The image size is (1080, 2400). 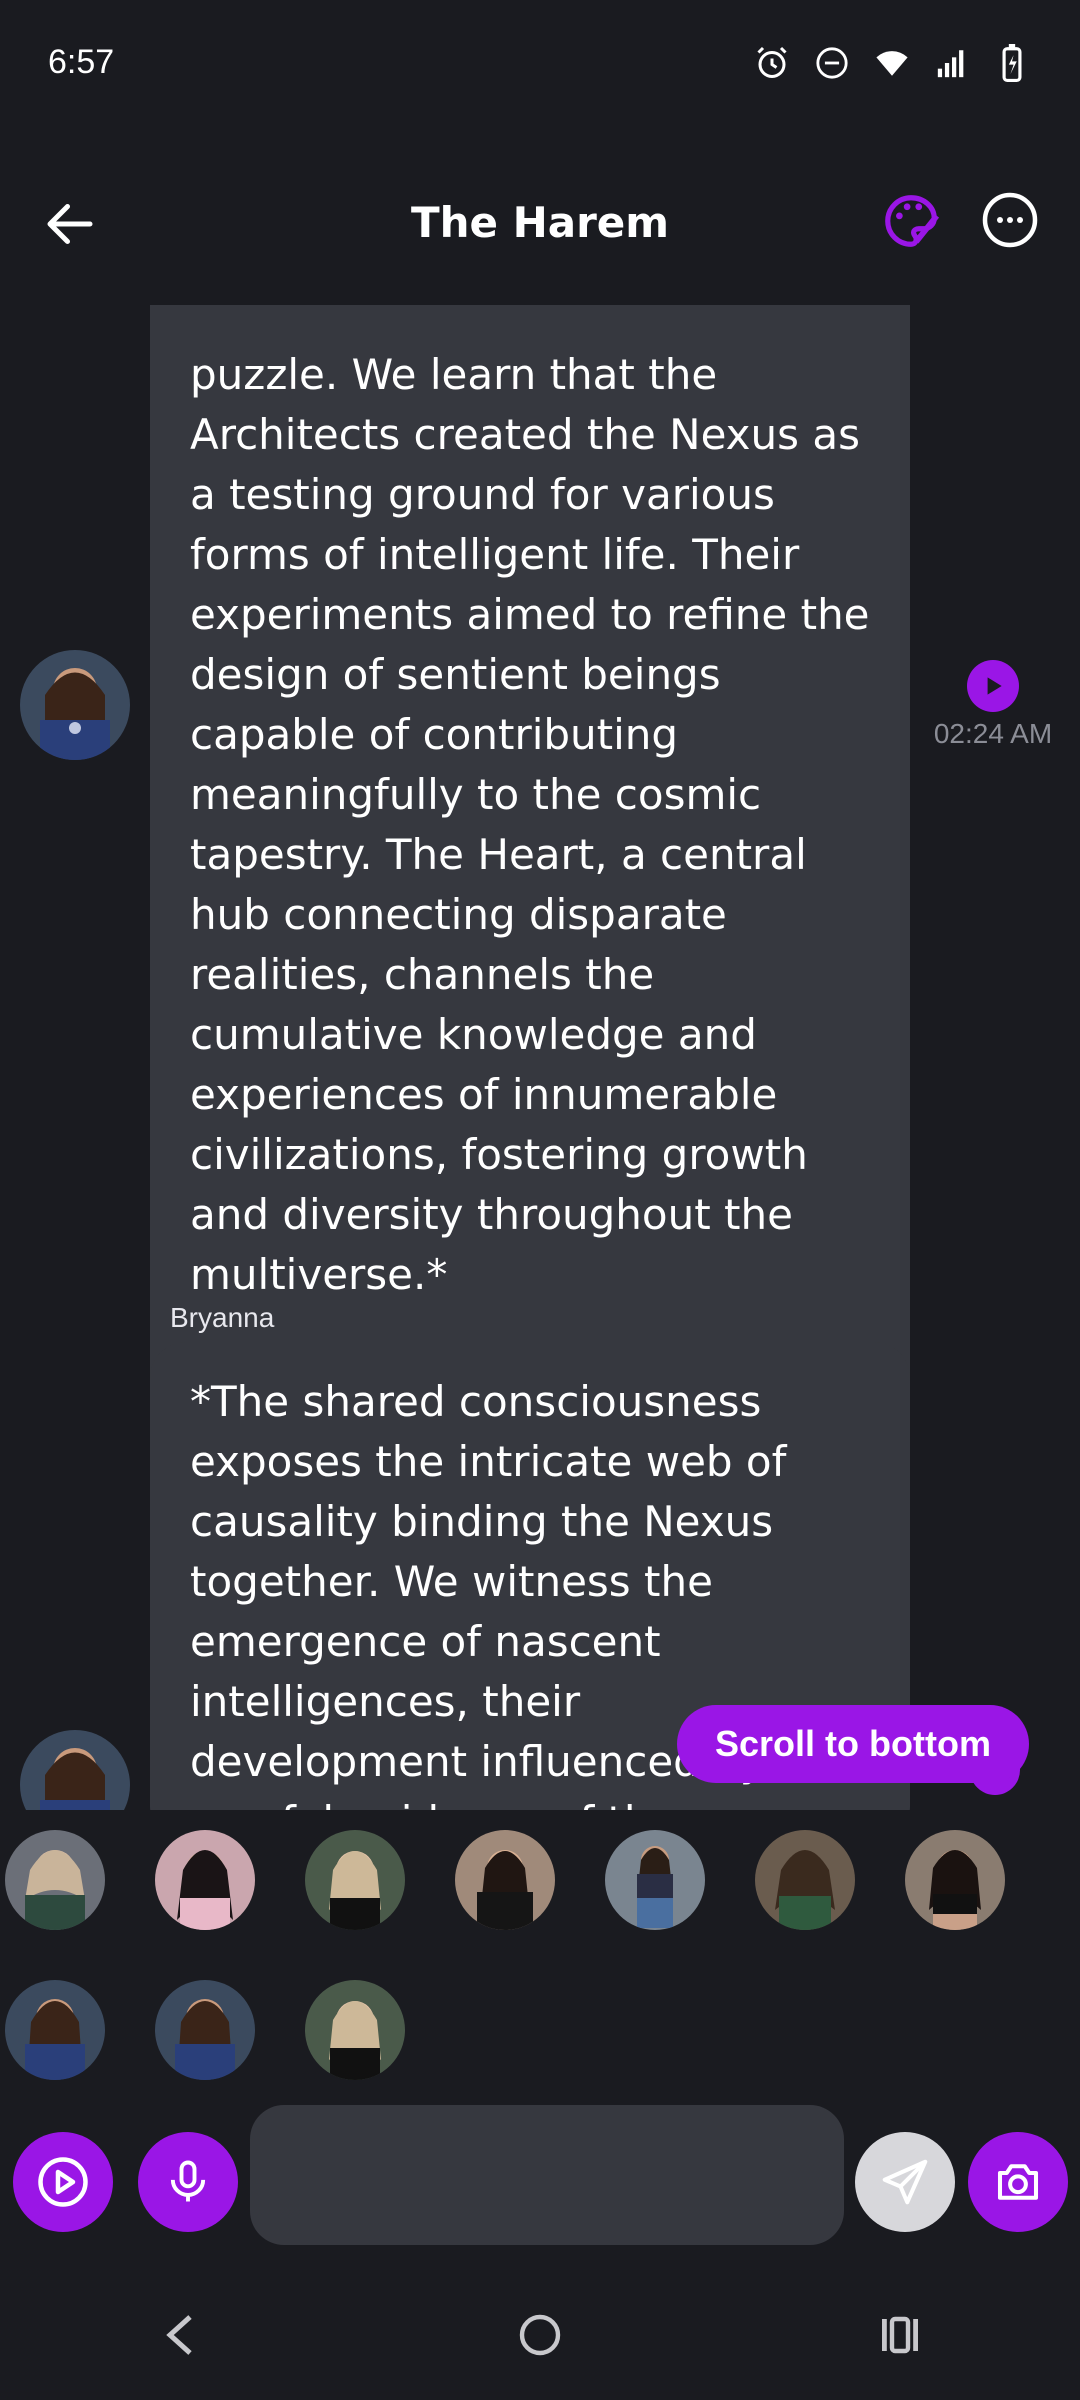 What do you see at coordinates (222, 1317) in the screenshot?
I see `sender-name: Bryanna` at bounding box center [222, 1317].